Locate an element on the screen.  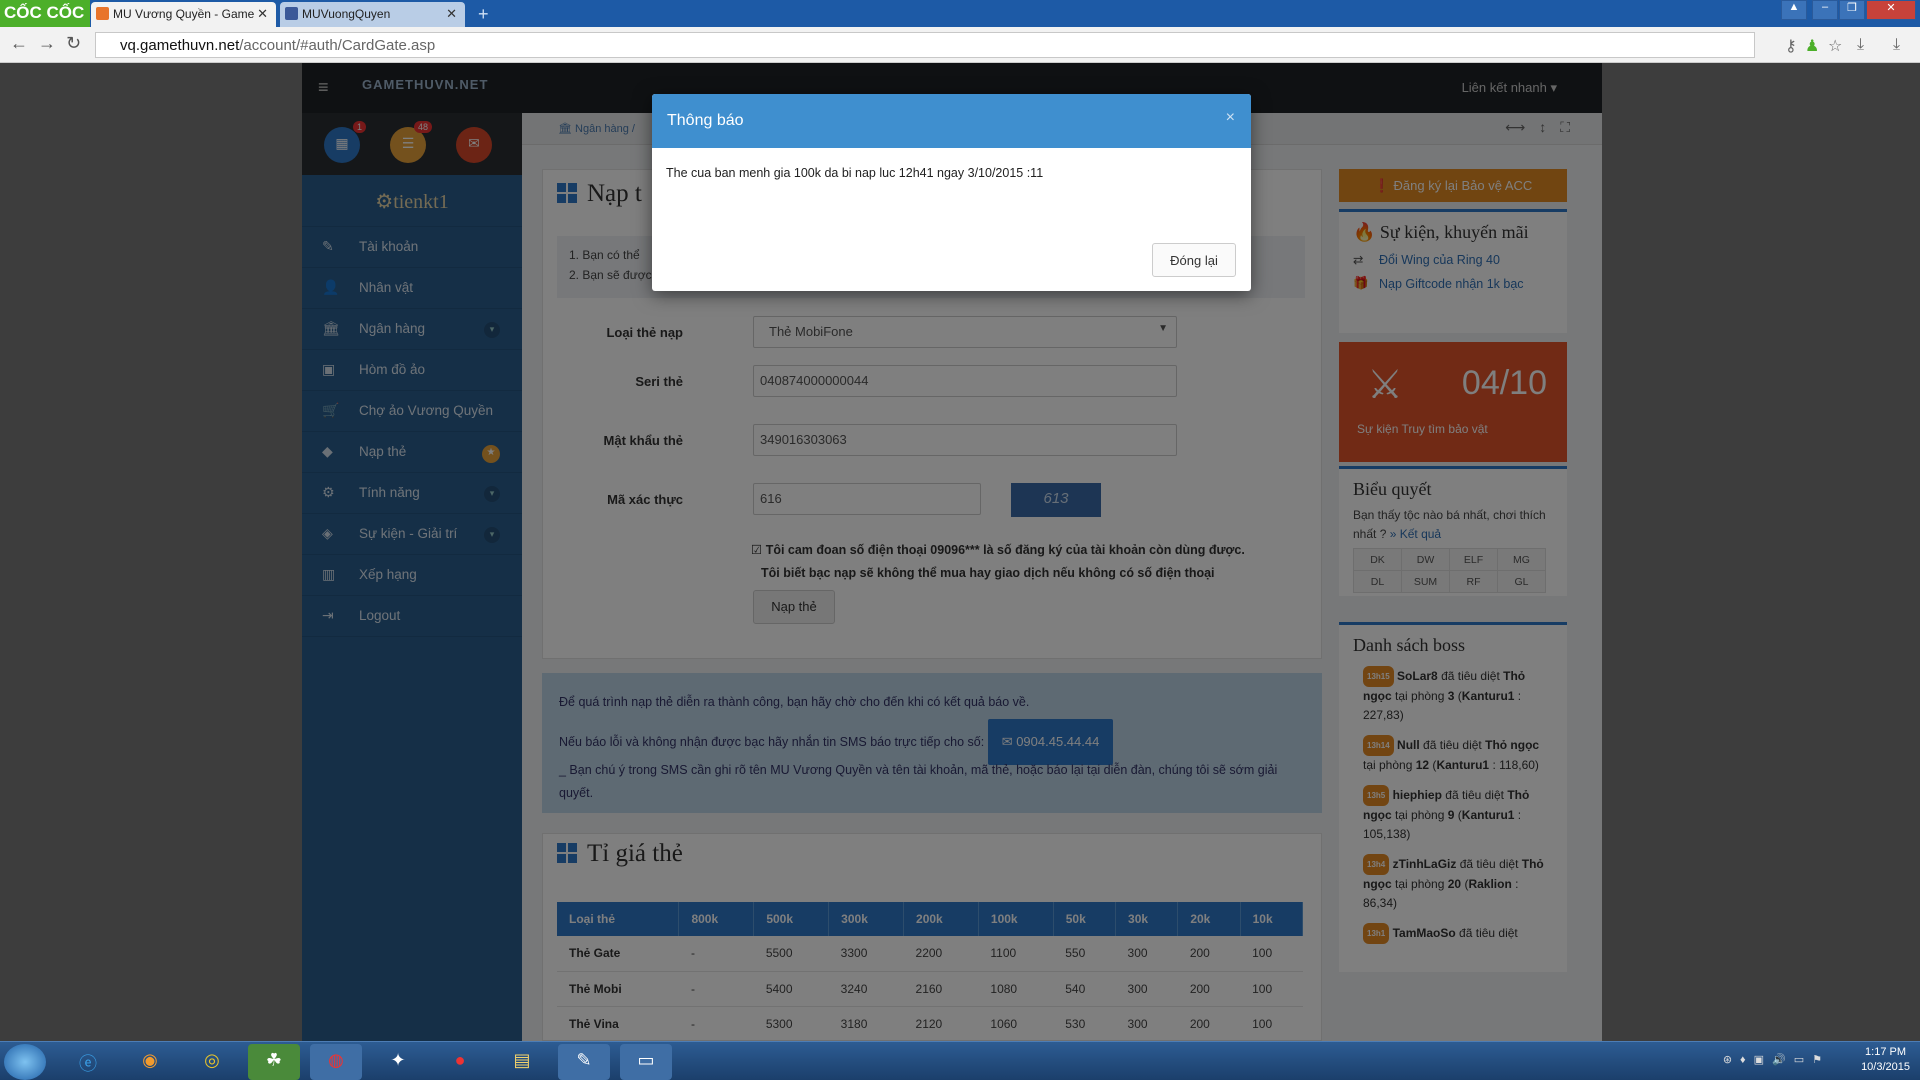
mu-client-icon: ● is located at coordinates (460, 1062).